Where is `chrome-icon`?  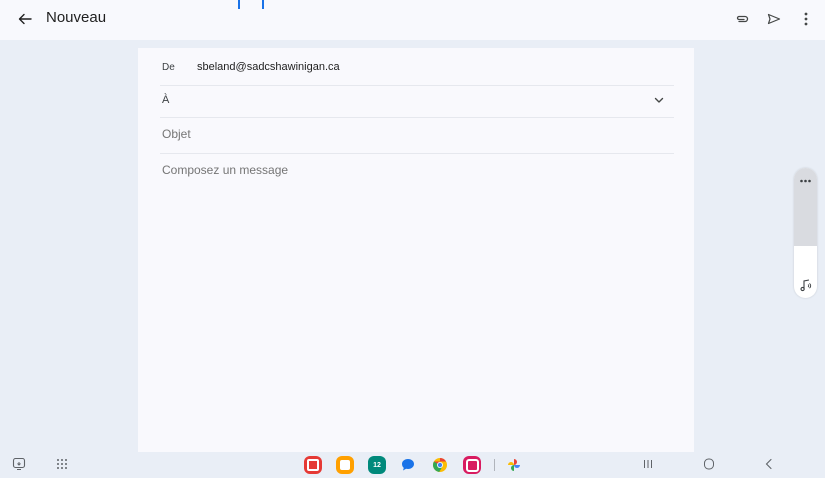
chrome-icon is located at coordinates (439, 465).